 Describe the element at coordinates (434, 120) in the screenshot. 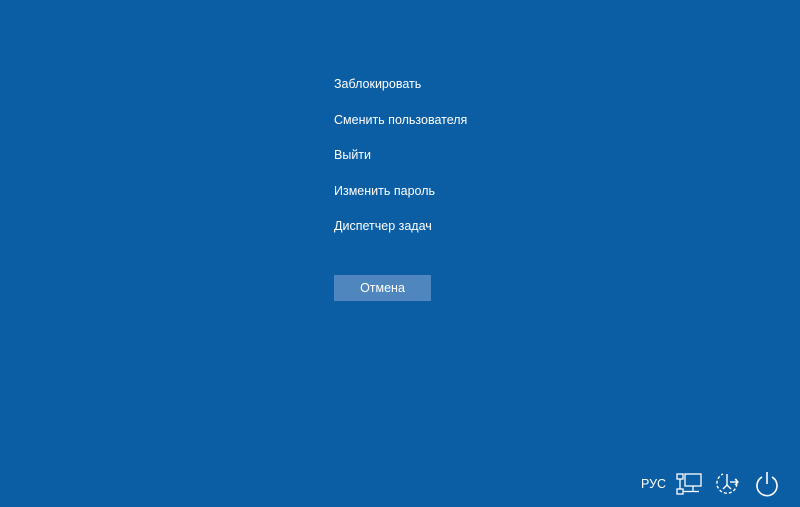

I see `switch-user-option: Сменить пользователя` at that location.